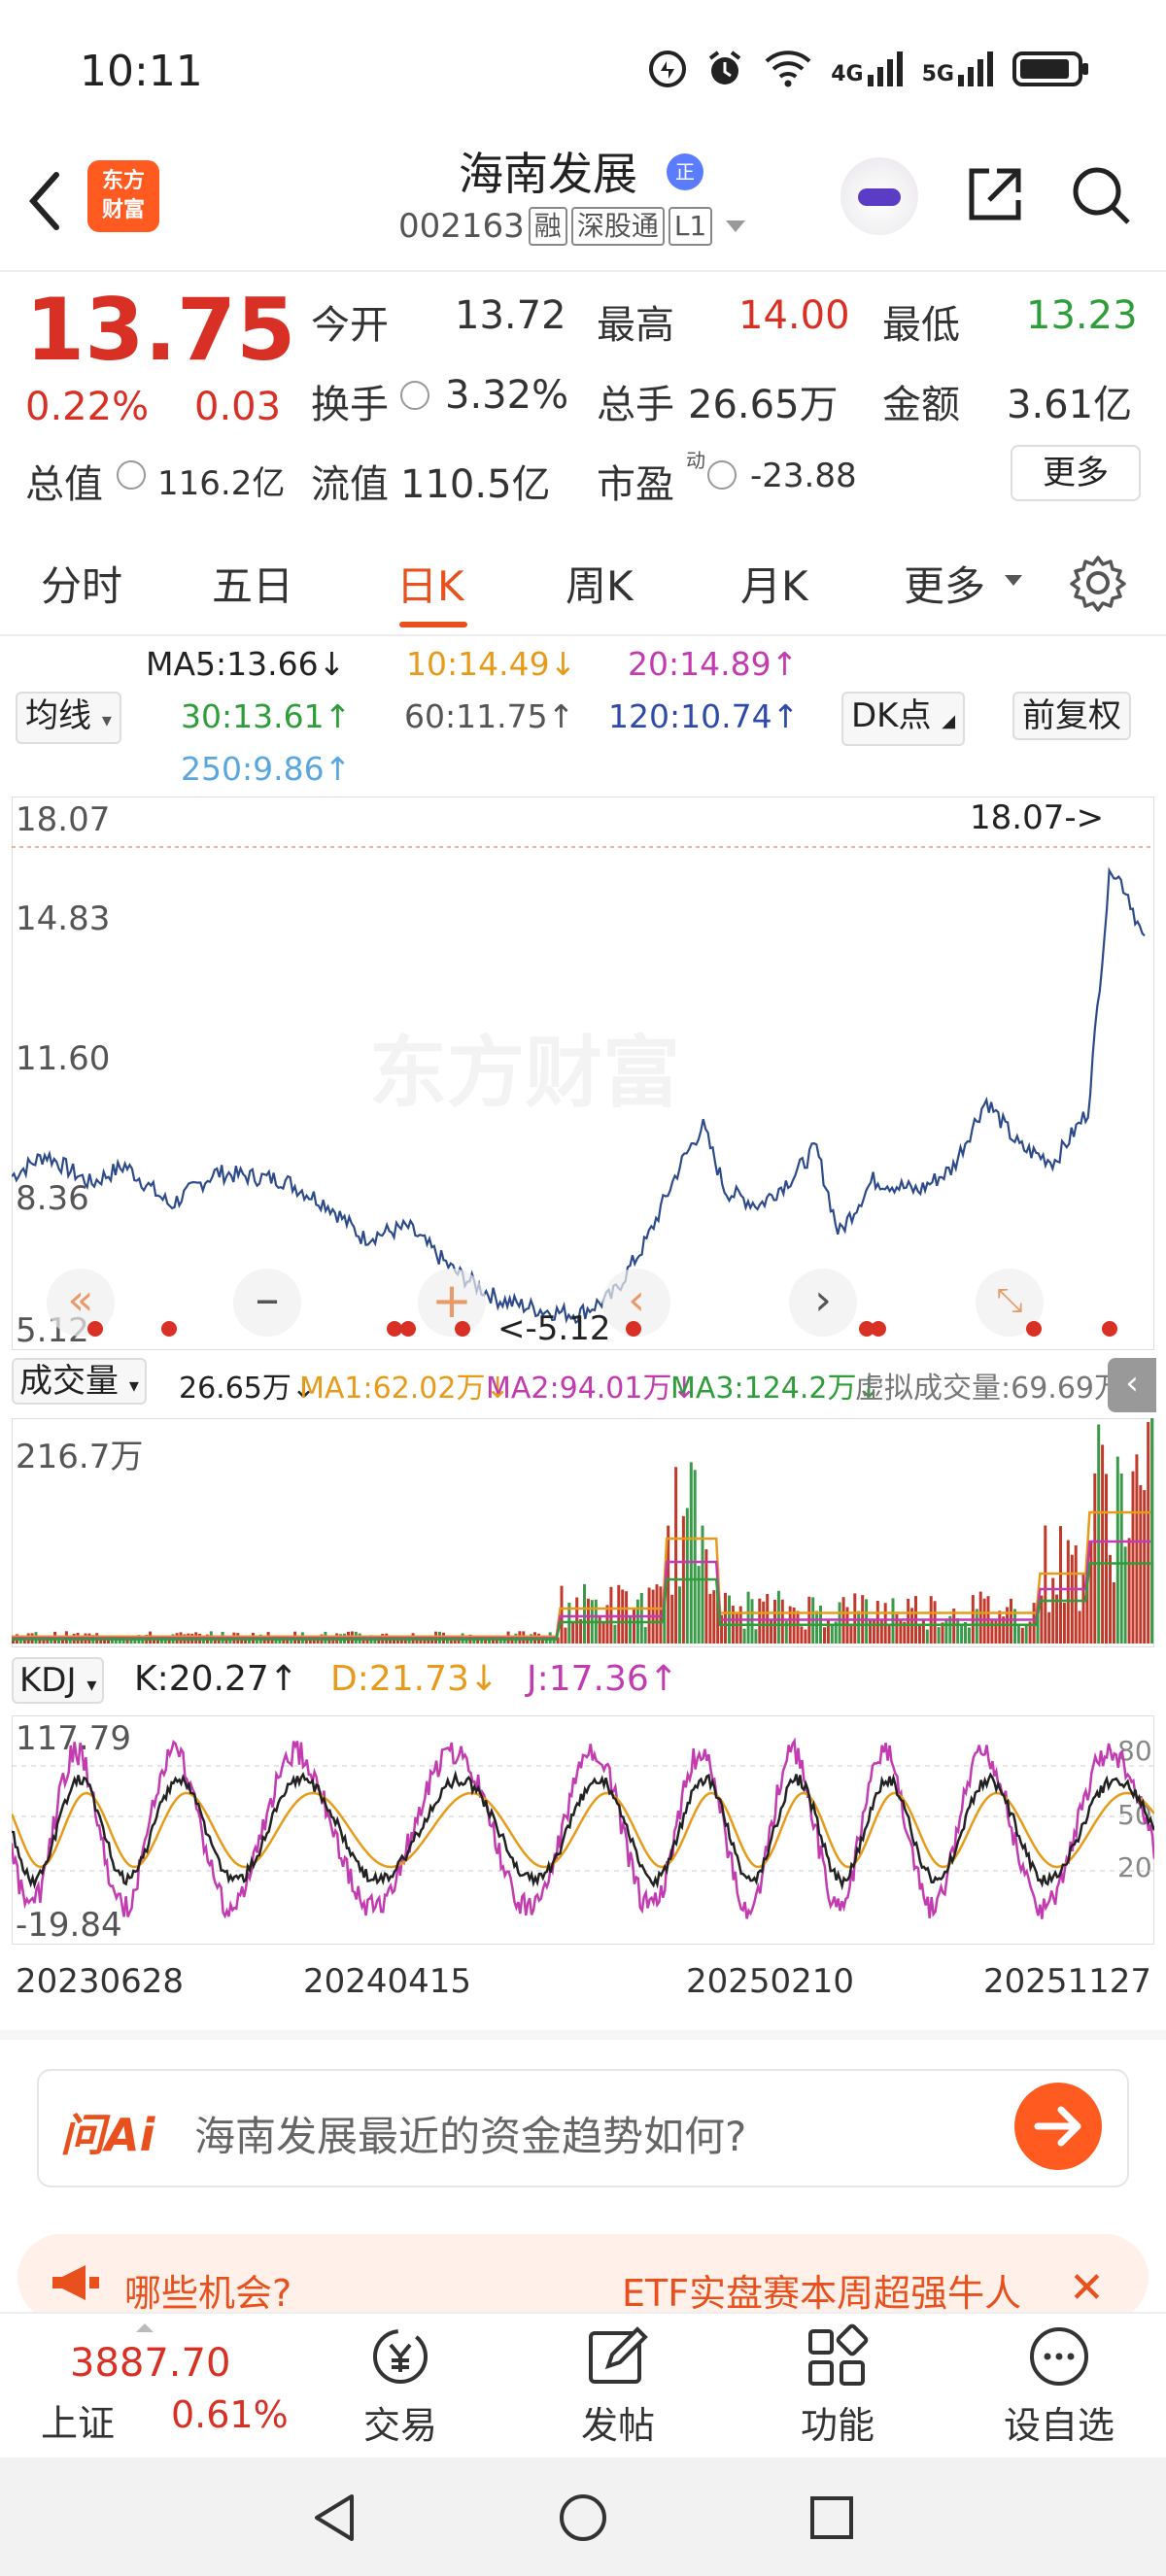 The height and width of the screenshot is (2576, 1166). Describe the element at coordinates (160, 330) in the screenshot. I see `last-price: 13.75` at that location.